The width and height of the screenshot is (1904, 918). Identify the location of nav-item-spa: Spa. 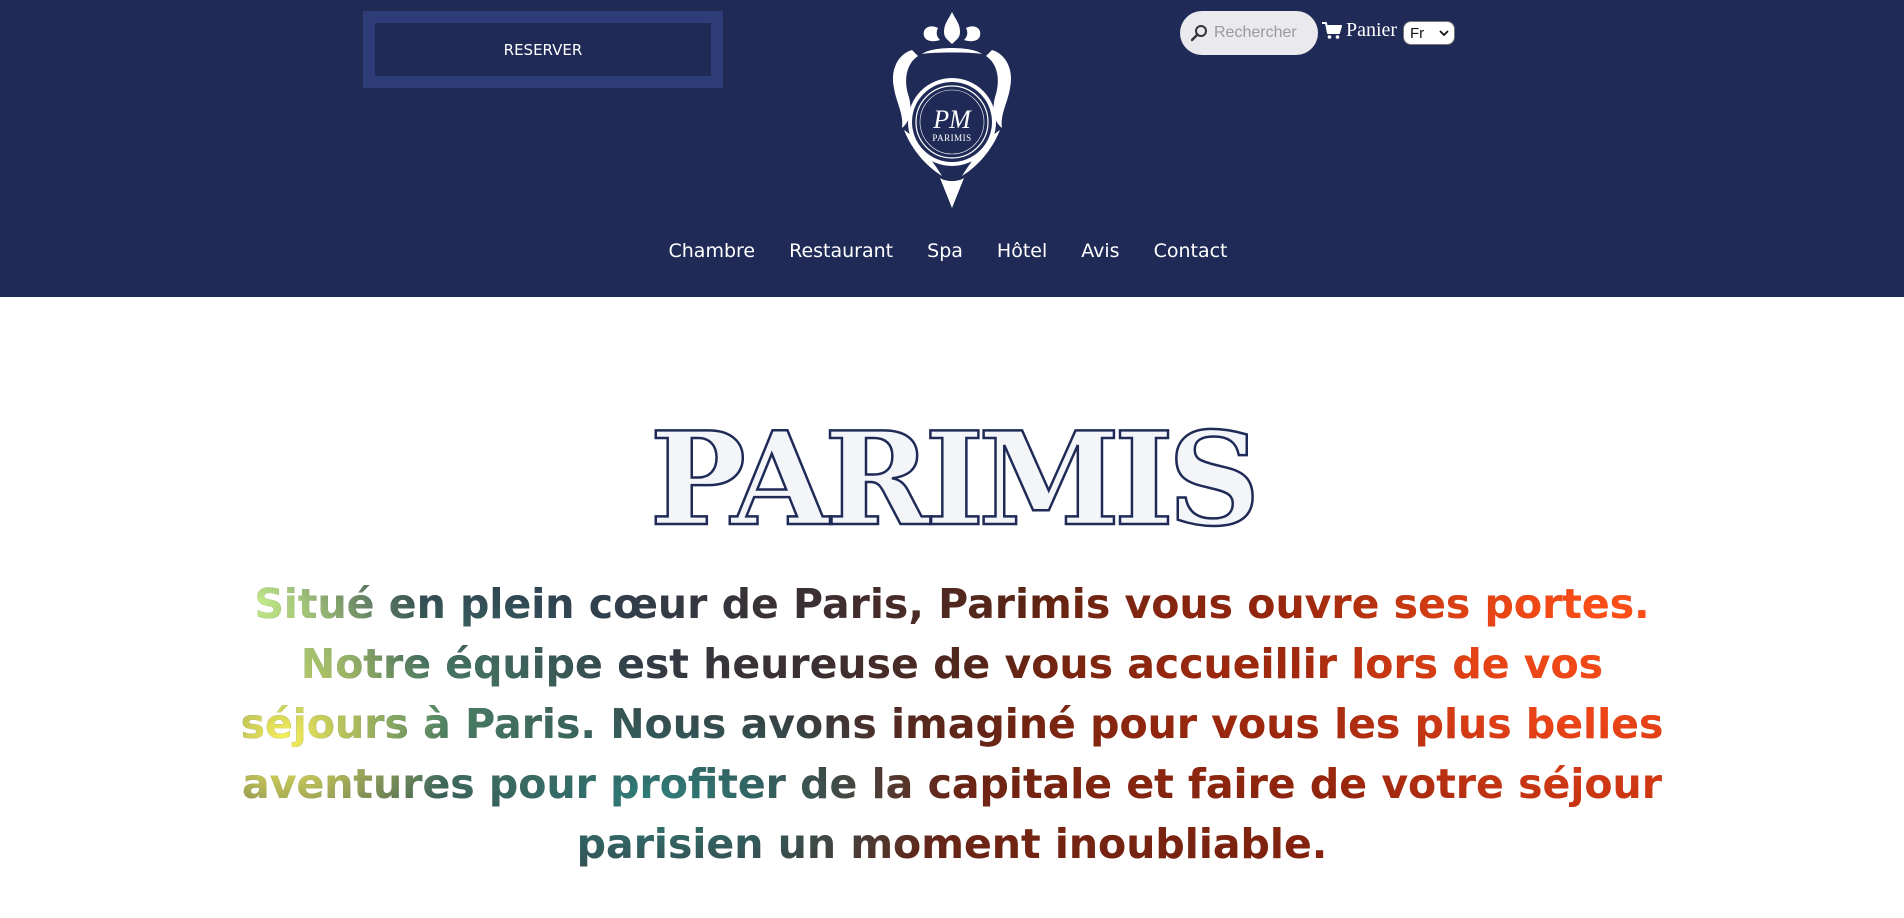
(945, 251).